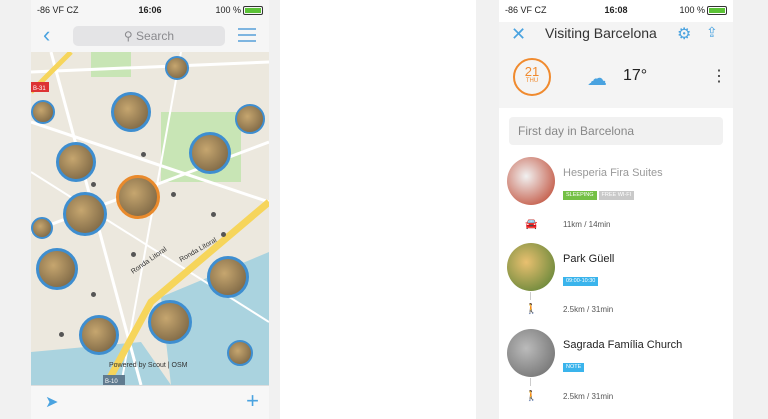 Image resolution: width=768 pixels, height=419 pixels. What do you see at coordinates (601, 33) in the screenshot?
I see `page-title: Visiting Barcelona` at bounding box center [601, 33].